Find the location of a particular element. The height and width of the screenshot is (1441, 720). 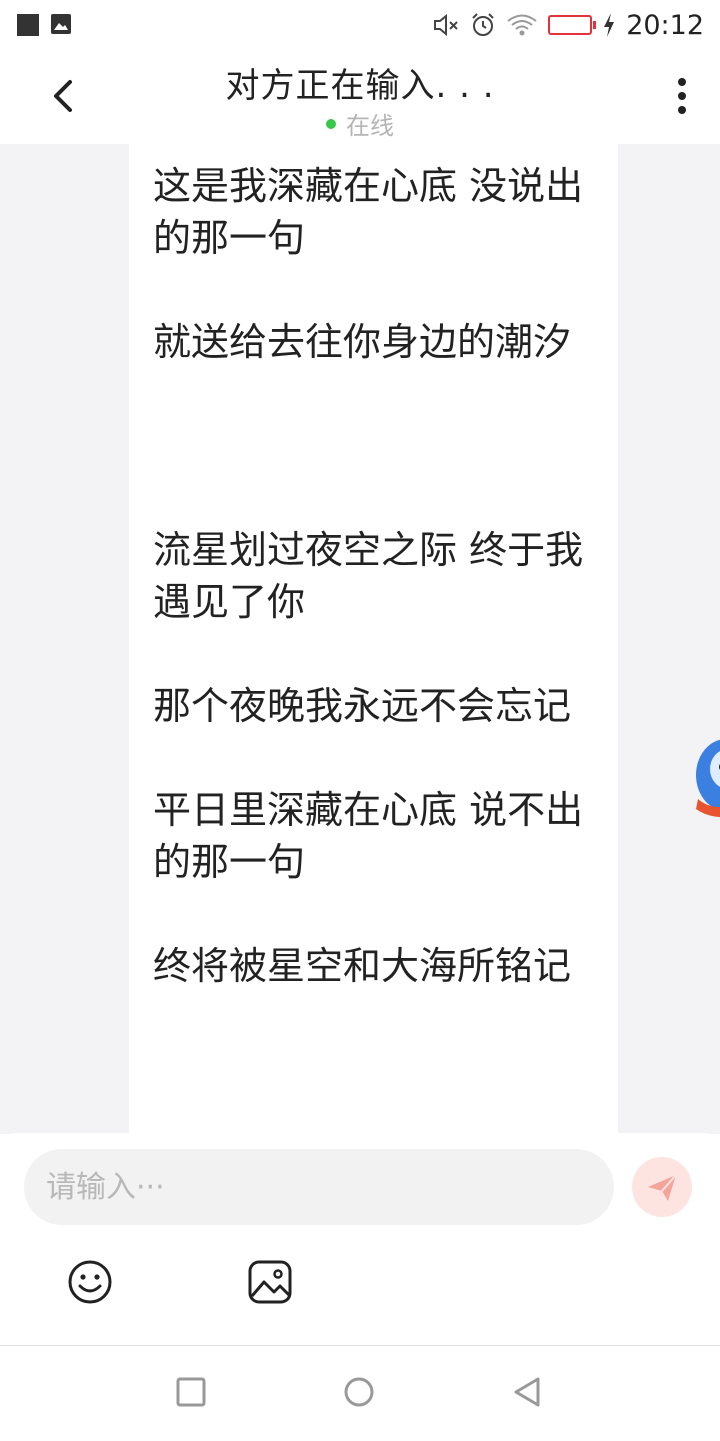

alarm-icon is located at coordinates (483, 24).